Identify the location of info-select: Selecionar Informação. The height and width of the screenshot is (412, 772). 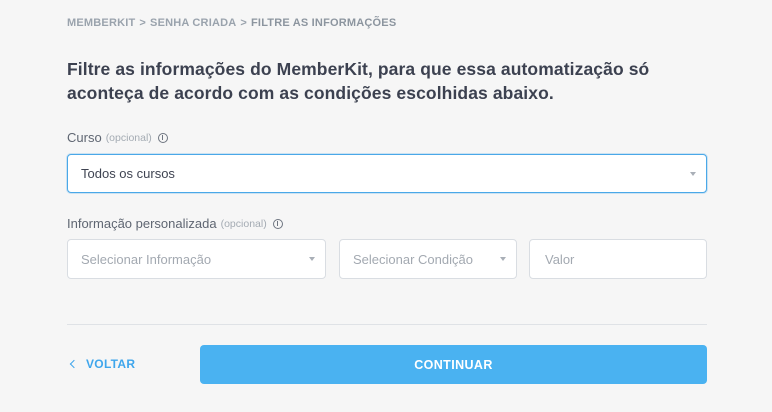
(196, 259).